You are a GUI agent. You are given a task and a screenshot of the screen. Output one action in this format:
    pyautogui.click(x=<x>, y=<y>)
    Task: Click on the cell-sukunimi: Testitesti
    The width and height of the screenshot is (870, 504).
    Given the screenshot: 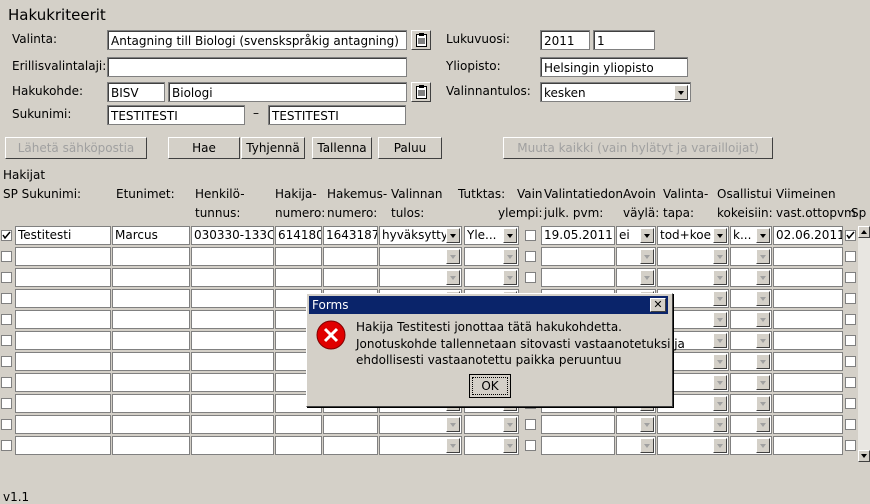 What is the action you would take?
    pyautogui.click(x=63, y=235)
    